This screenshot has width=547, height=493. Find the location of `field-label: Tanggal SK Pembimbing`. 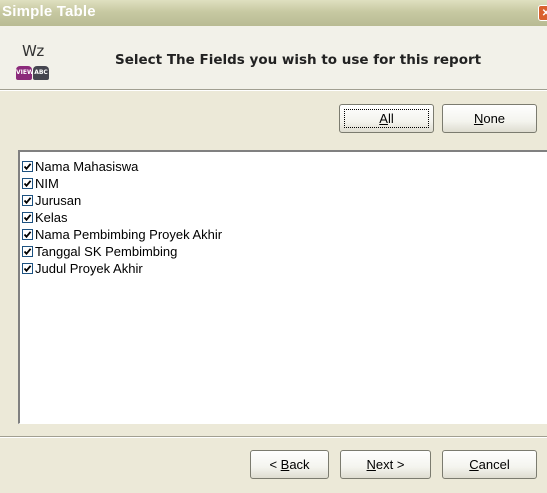

field-label: Tanggal SK Pembimbing is located at coordinates (106, 251).